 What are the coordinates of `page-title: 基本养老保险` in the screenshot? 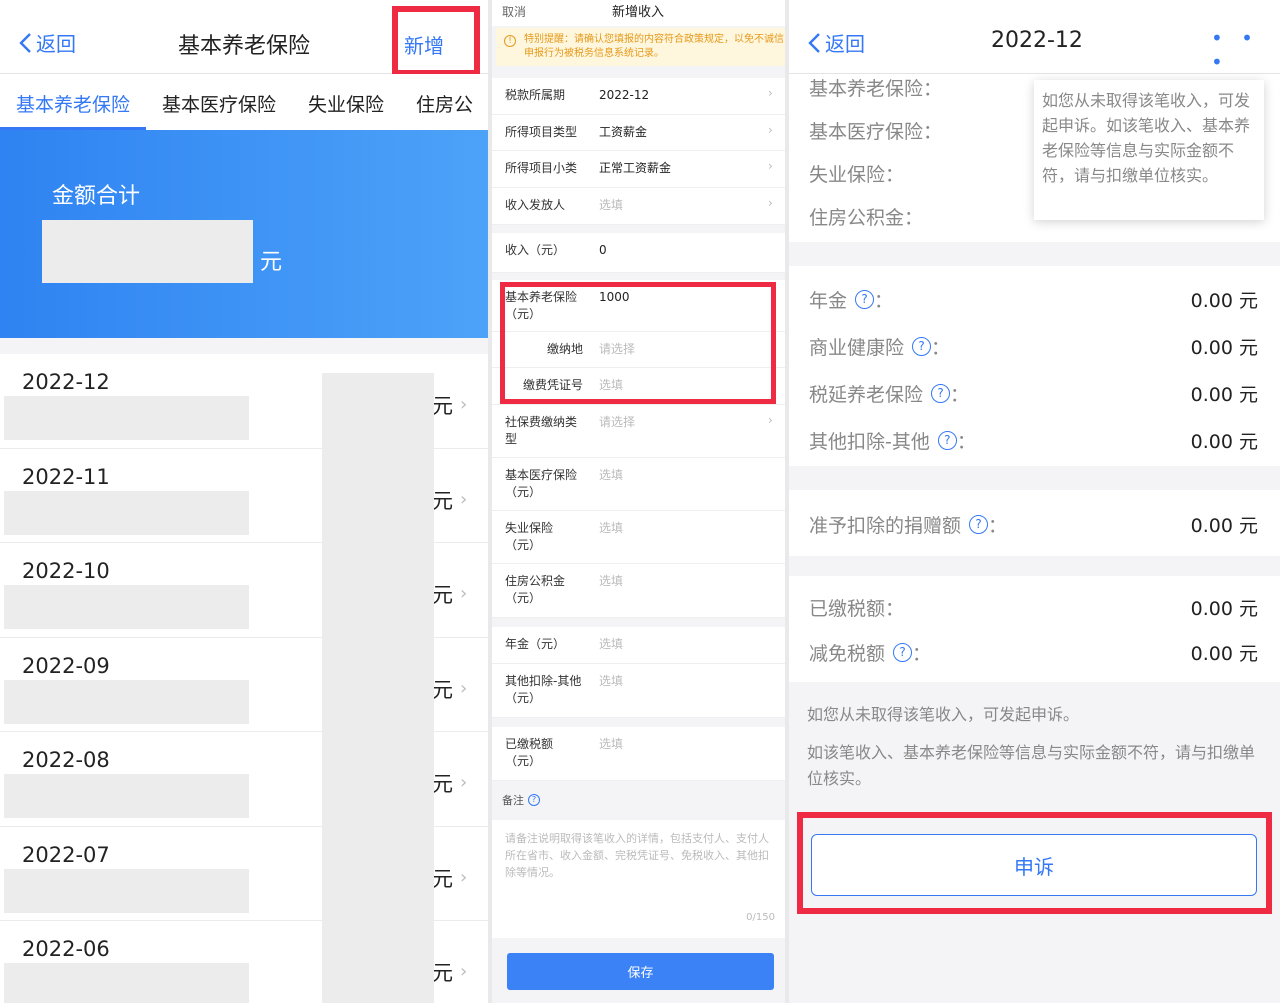 It's located at (244, 46).